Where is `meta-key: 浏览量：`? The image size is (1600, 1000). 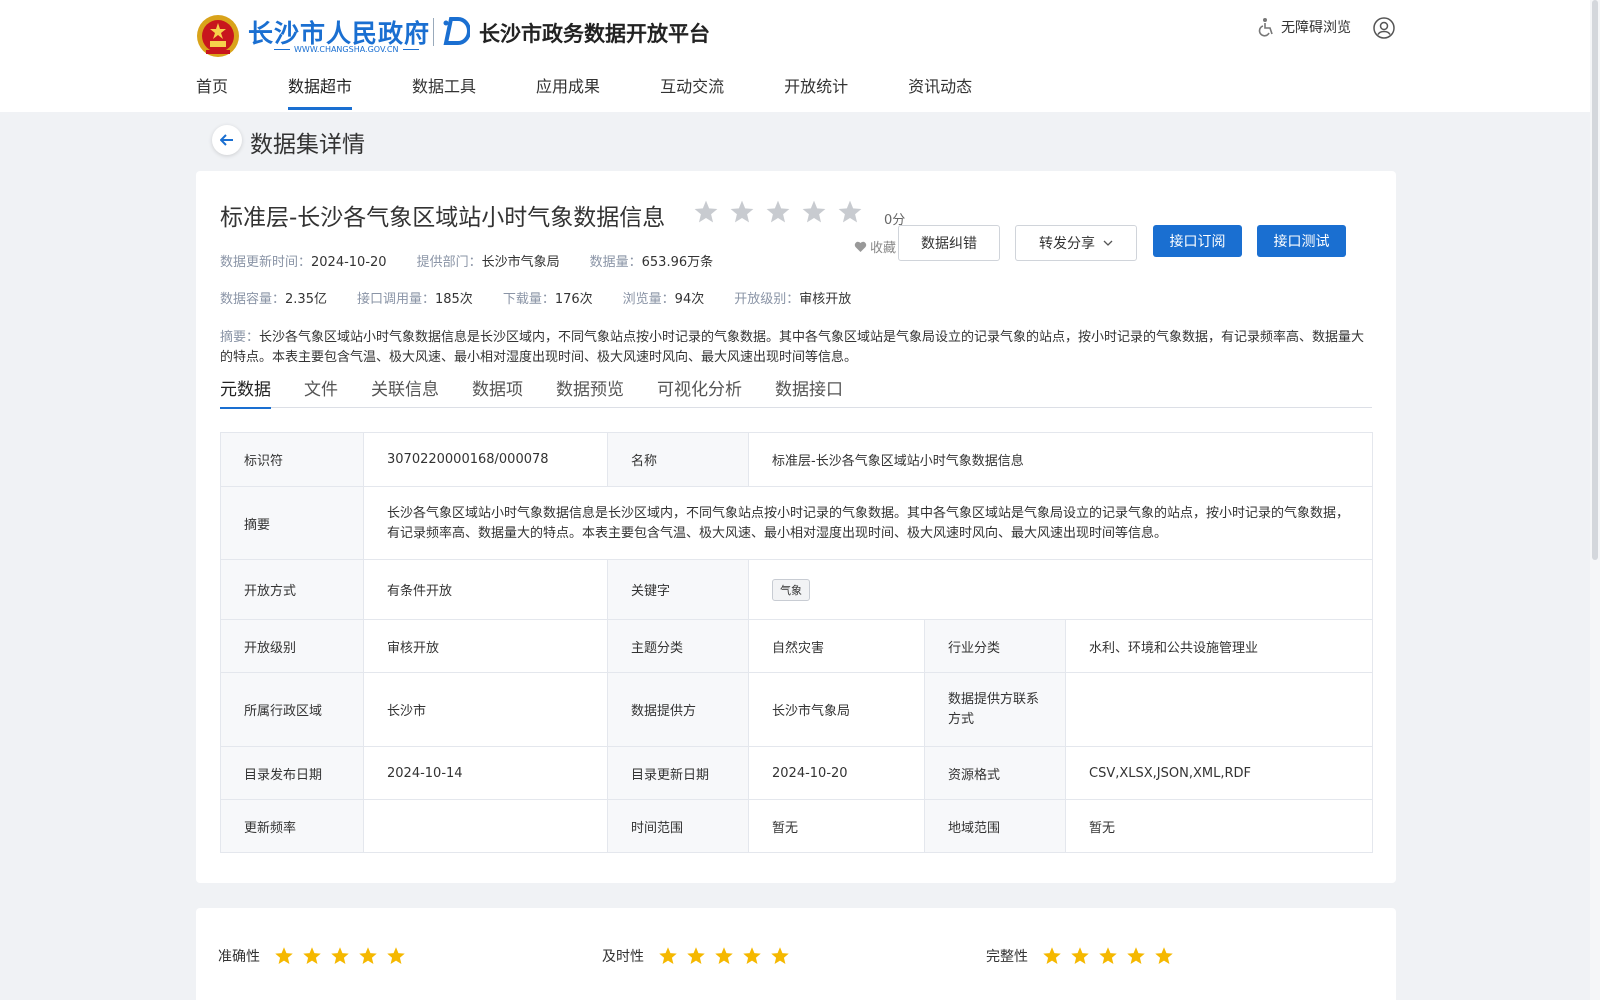
meta-key: 浏览量： is located at coordinates (648, 299).